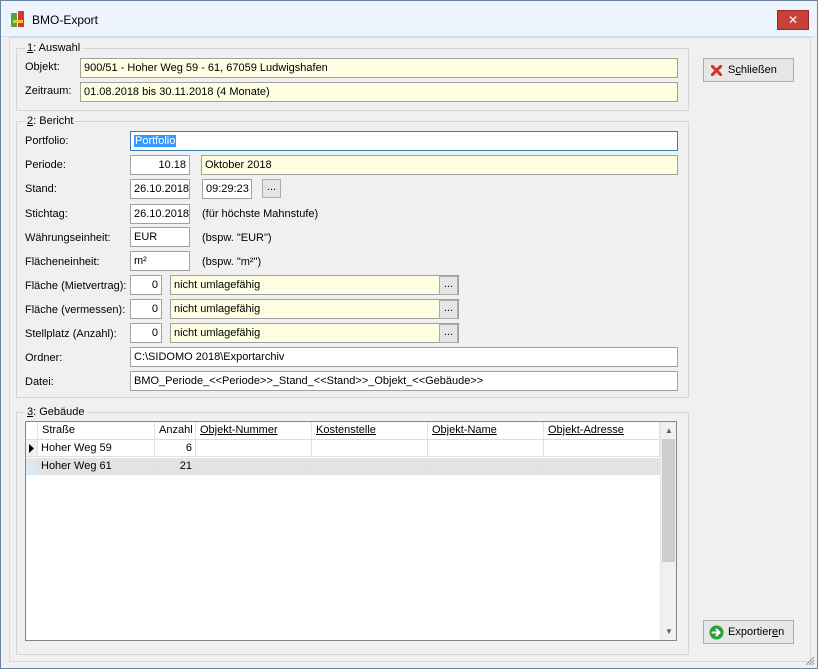 The width and height of the screenshot is (818, 669). I want to click on flaeche-mietvertrag-label: Fläche (Mietvertrag):, so click(76, 286).